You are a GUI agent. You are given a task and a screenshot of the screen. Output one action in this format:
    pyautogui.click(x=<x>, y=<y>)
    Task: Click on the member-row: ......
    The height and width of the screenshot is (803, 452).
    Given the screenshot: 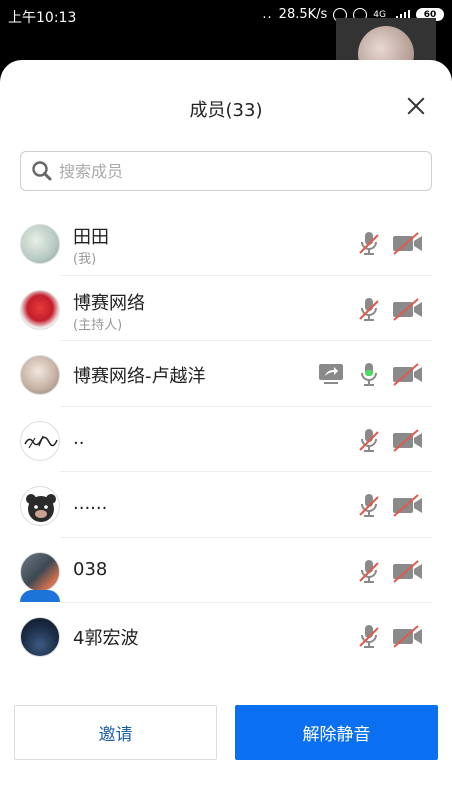 What is the action you would take?
    pyautogui.click(x=226, y=505)
    